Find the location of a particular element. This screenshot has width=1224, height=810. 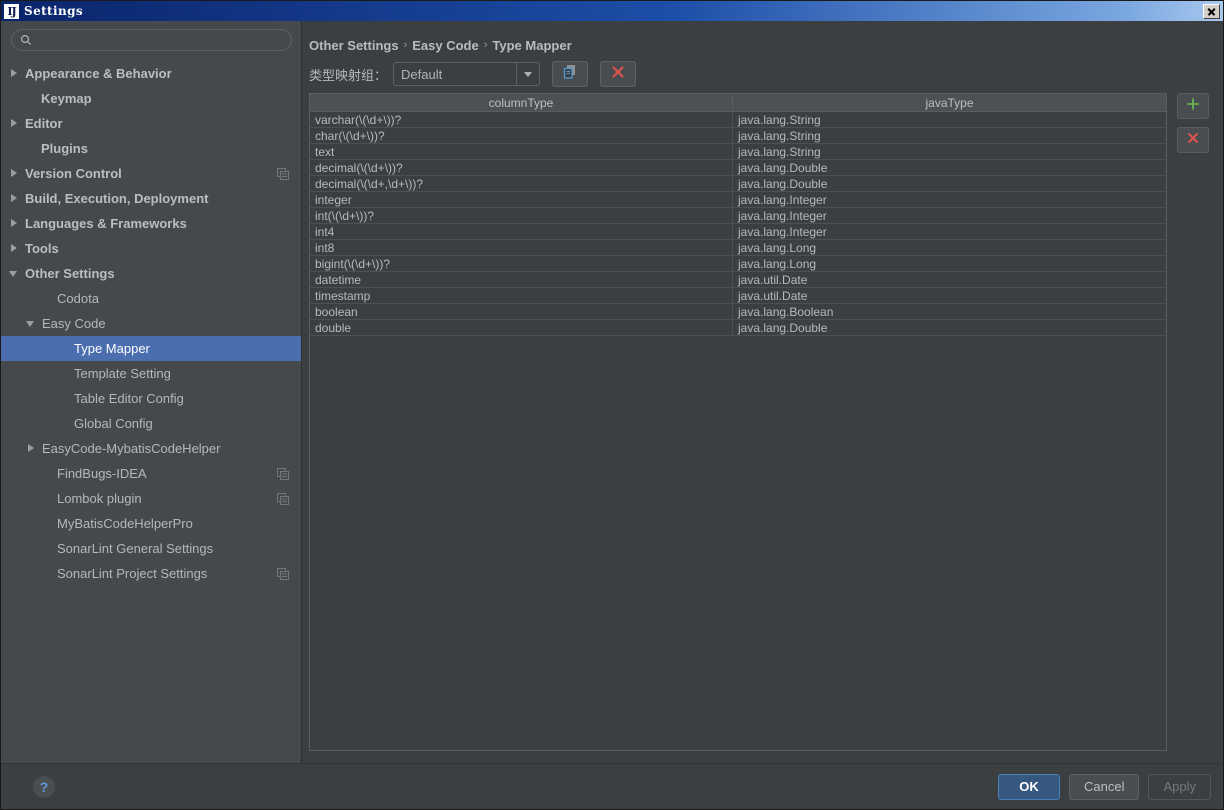

close-icon is located at coordinates (1211, 11).